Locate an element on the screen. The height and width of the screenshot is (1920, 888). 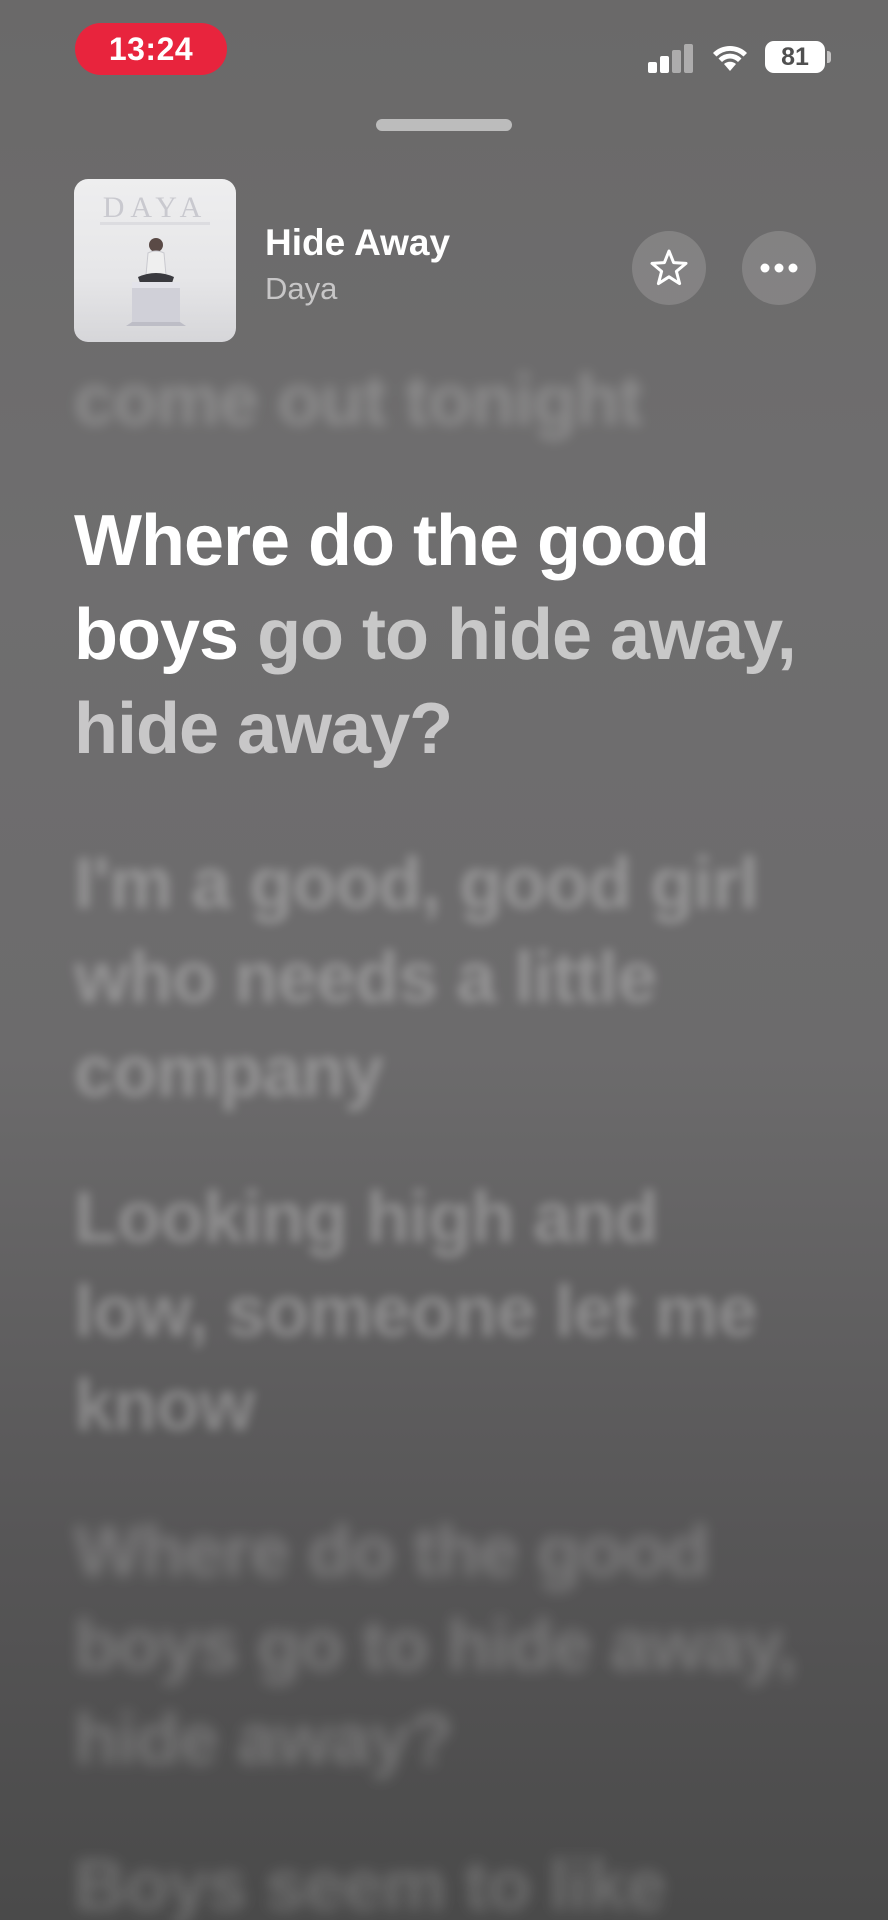
album-artwork: DAYA is located at coordinates (155, 260).